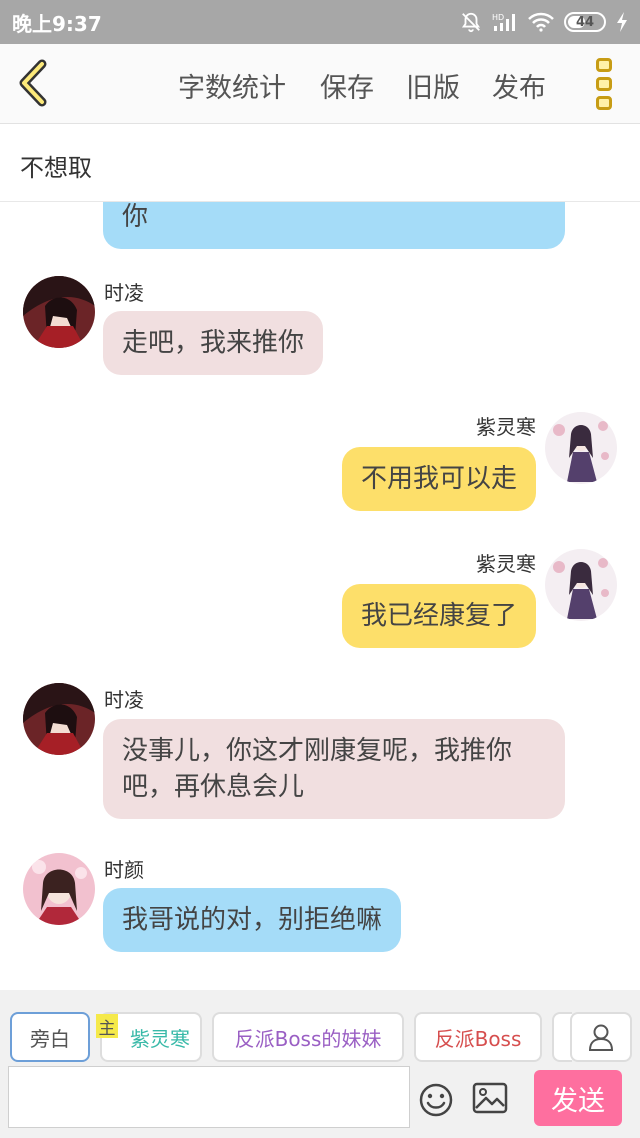 This screenshot has height=1138, width=640. I want to click on message-text: 我已经康复了, so click(438, 616).